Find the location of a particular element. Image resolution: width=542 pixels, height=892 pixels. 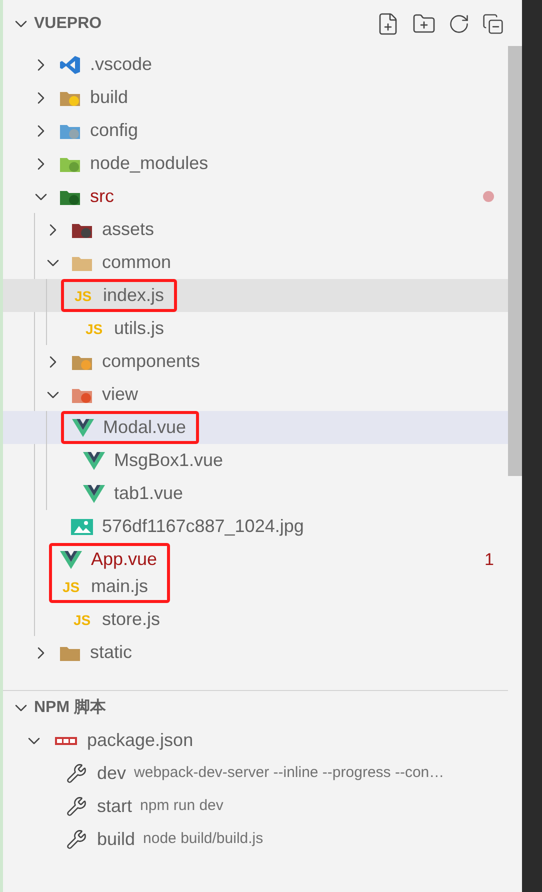

tree-row: components is located at coordinates (255, 361).